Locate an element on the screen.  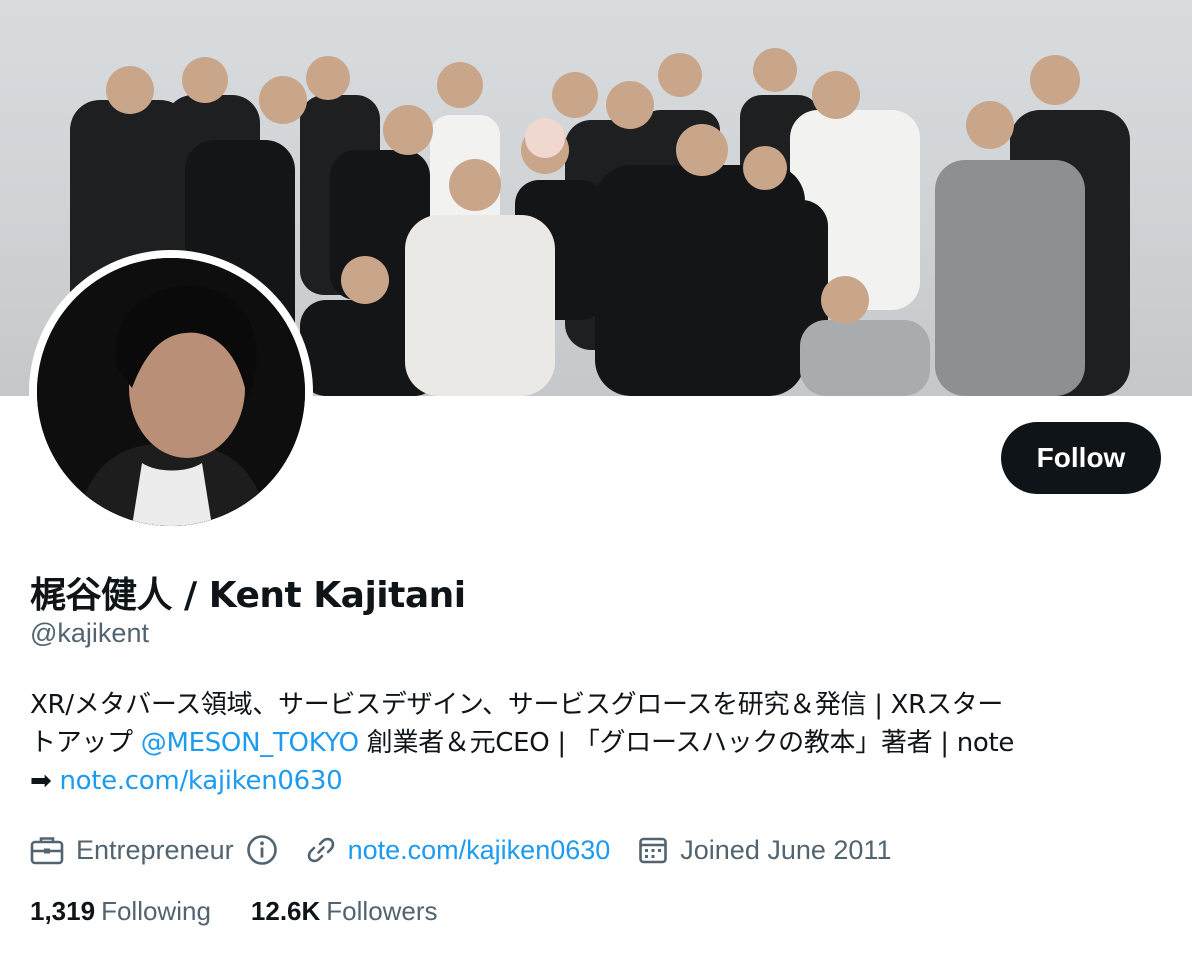
followers-label: Followers is located at coordinates (382, 911).